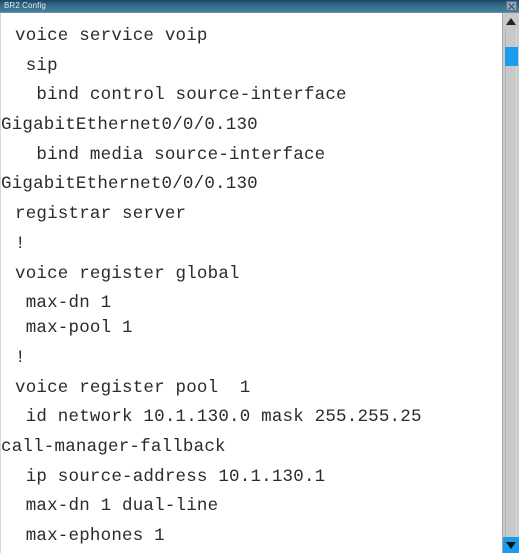 The width and height of the screenshot is (519, 553). Describe the element at coordinates (111, 36) in the screenshot. I see `config-line: voice service voip` at that location.